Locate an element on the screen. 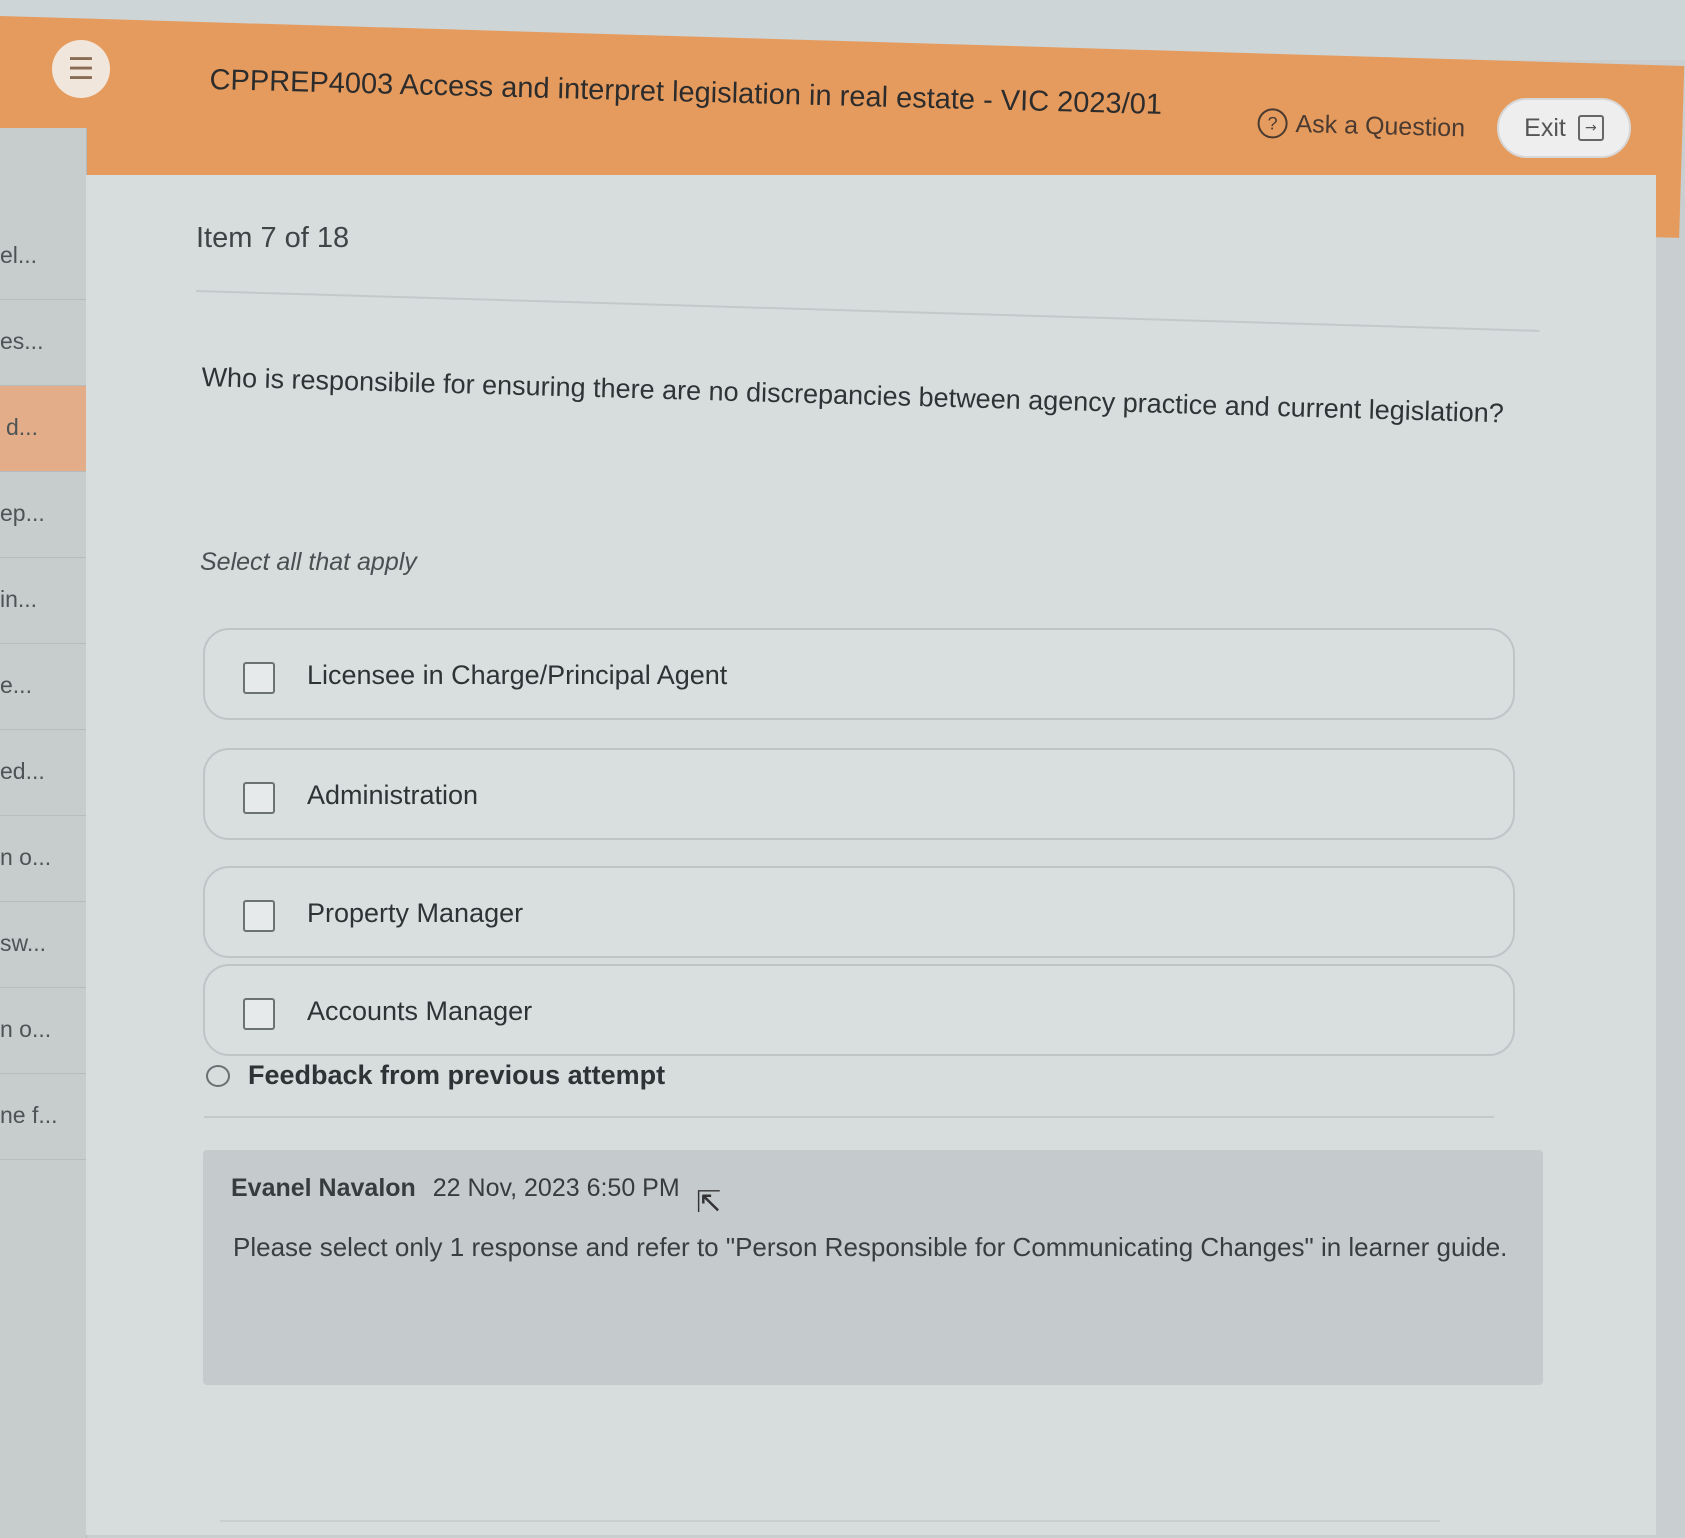  bottom-divider is located at coordinates (830, 1521).